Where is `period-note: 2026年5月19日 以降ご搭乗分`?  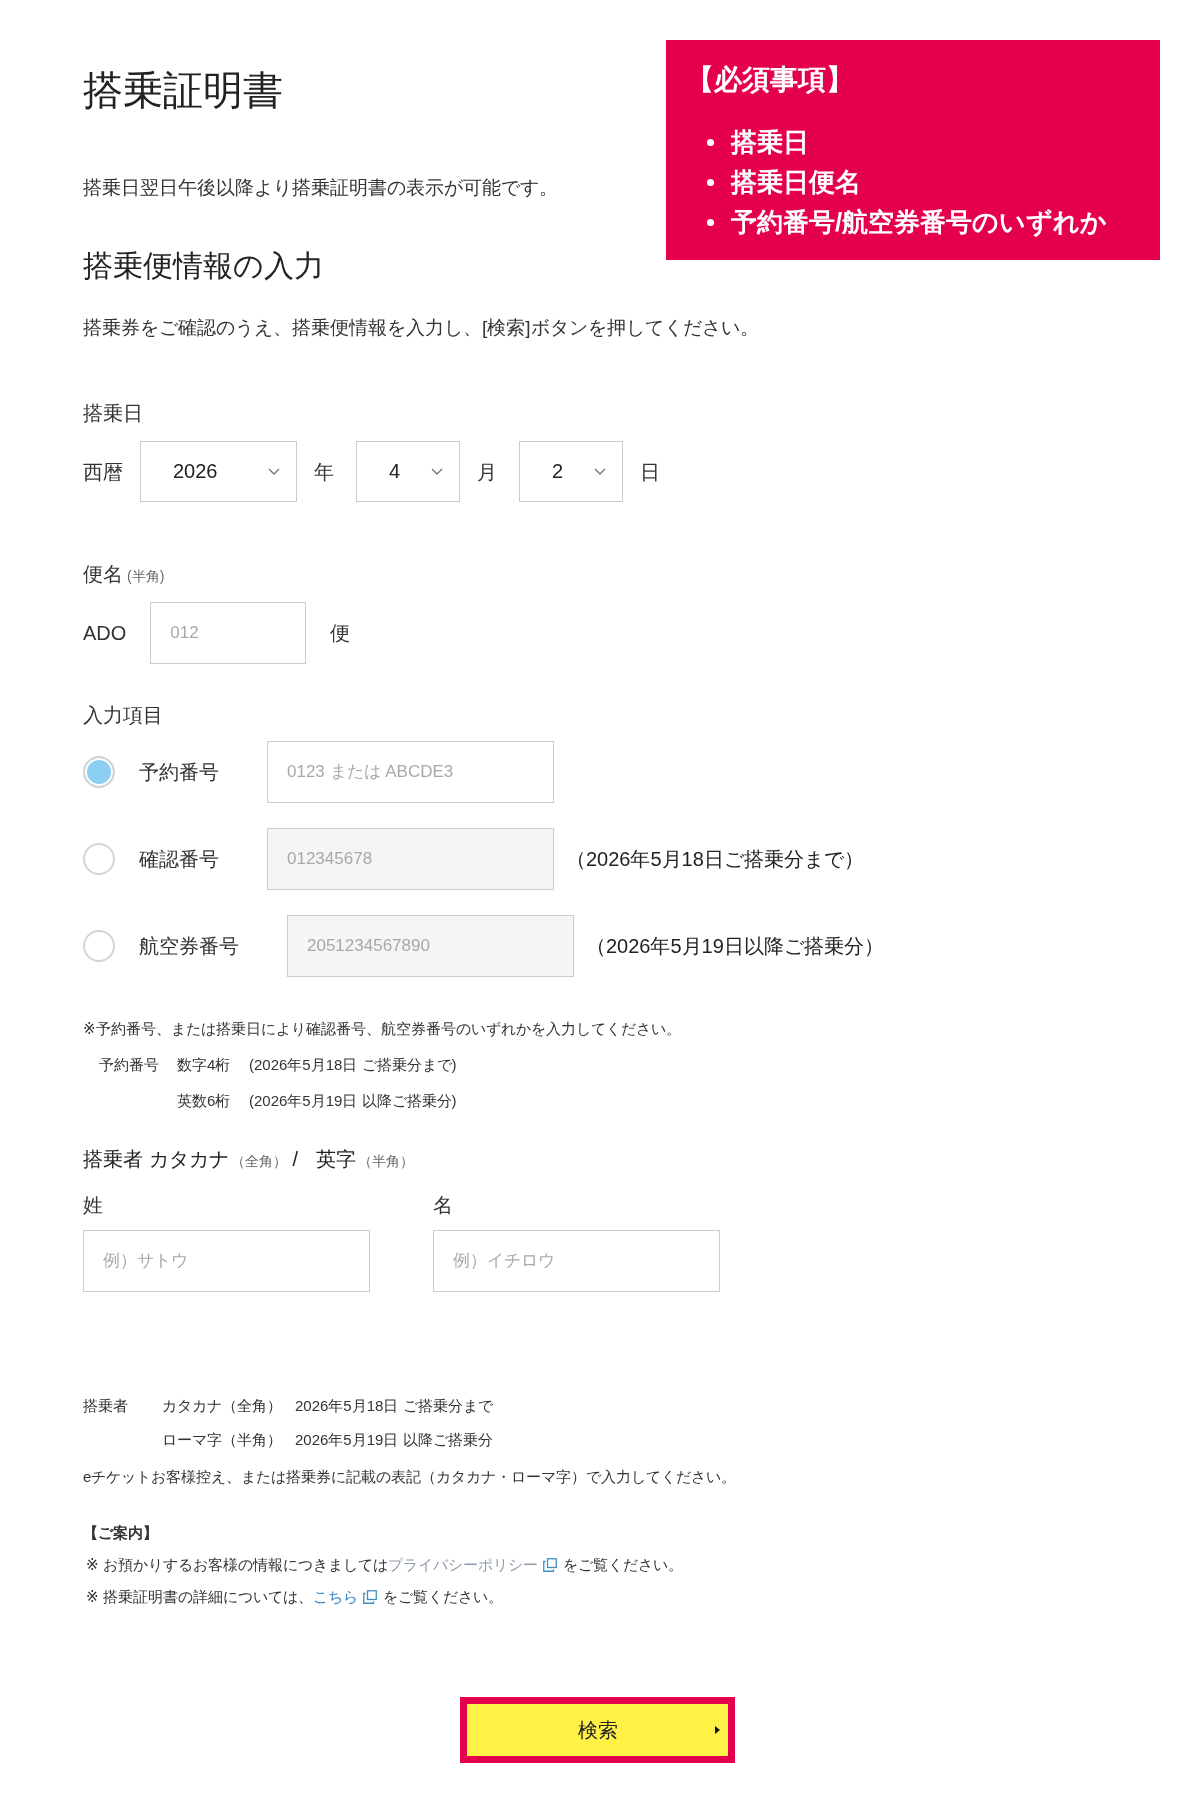 period-note: 2026年5月19日 以降ご搭乗分 is located at coordinates (394, 1440).